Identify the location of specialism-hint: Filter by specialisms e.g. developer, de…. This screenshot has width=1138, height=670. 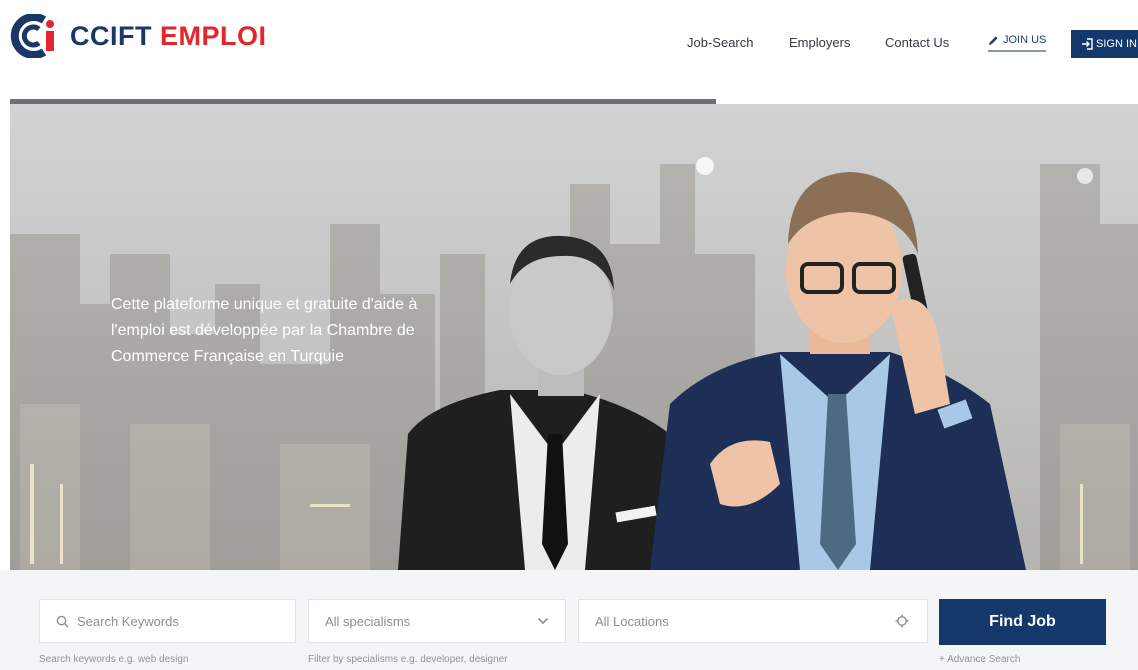
(408, 659).